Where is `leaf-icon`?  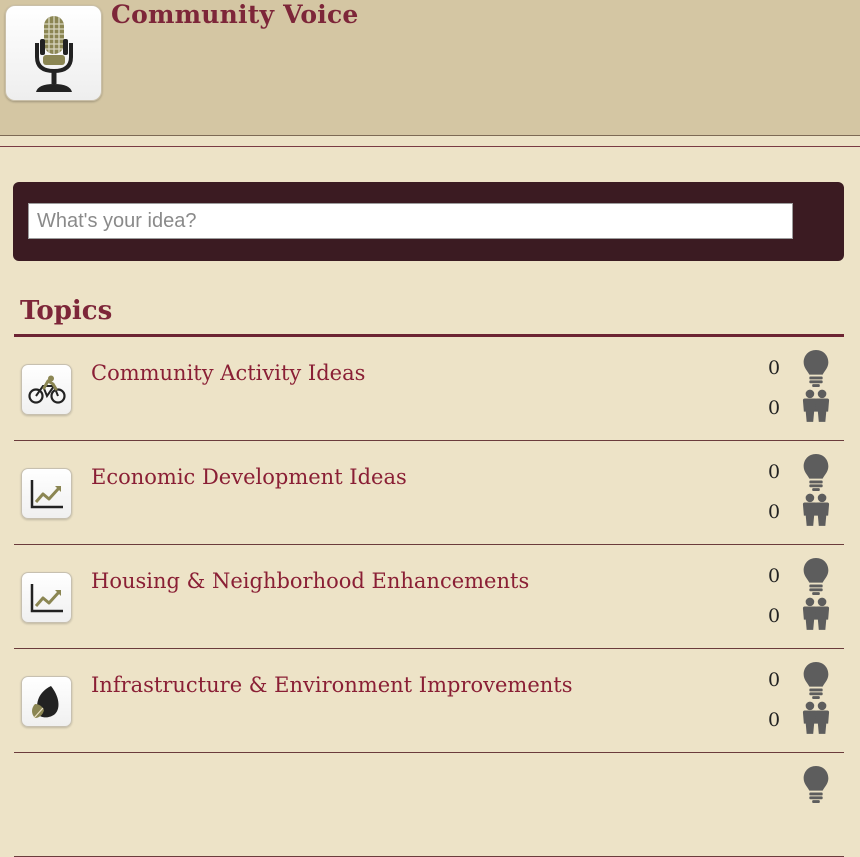 leaf-icon is located at coordinates (44, 701).